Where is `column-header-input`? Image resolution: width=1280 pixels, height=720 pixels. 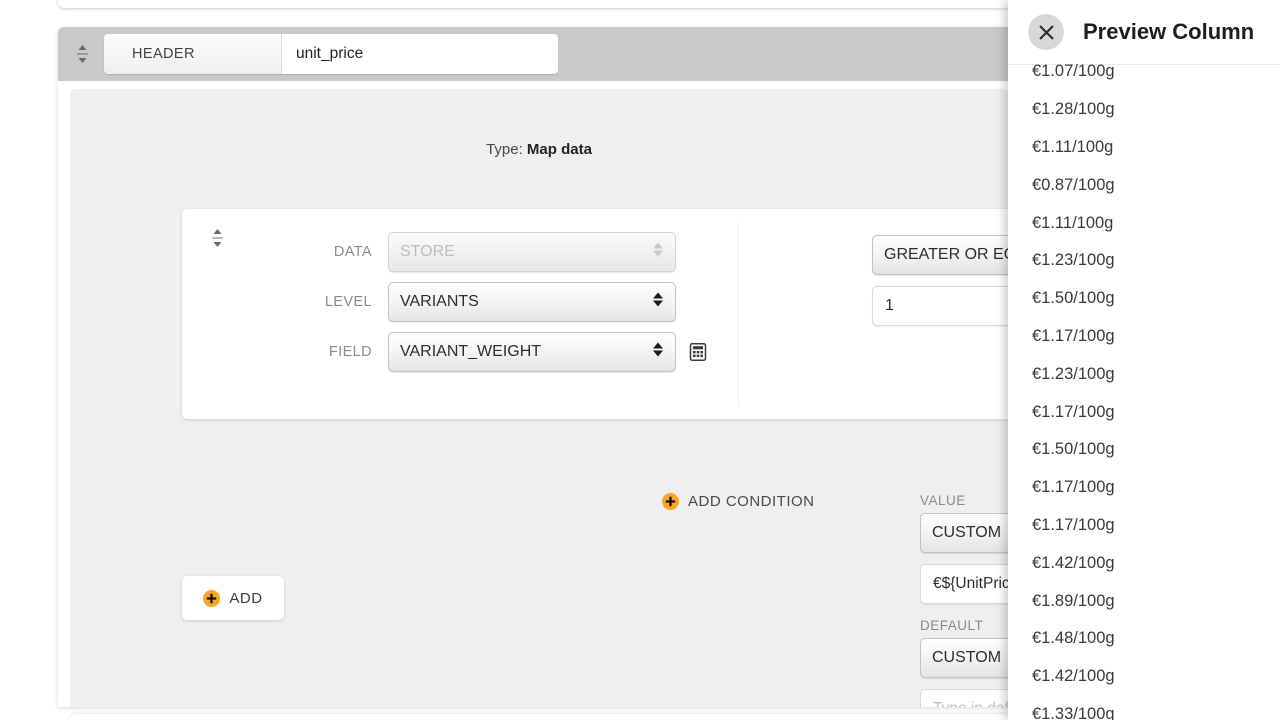 column-header-input is located at coordinates (420, 54).